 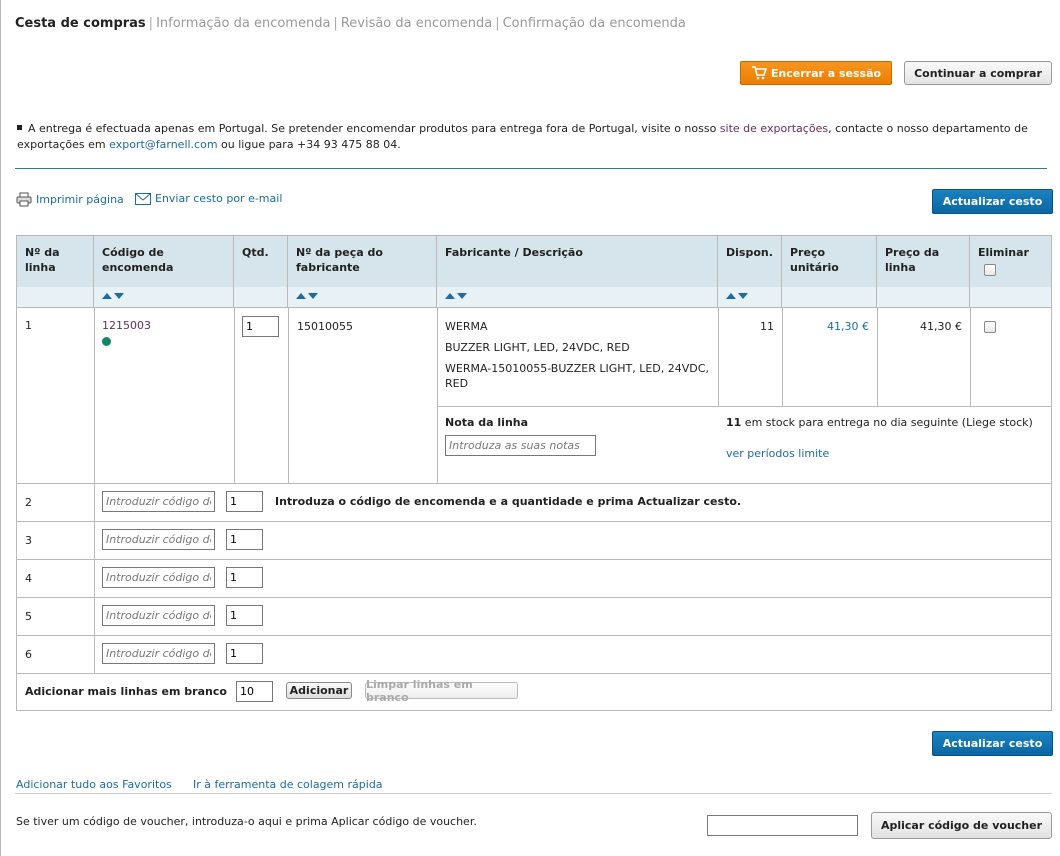 What do you see at coordinates (28, 654) in the screenshot?
I see `line-number: 6` at bounding box center [28, 654].